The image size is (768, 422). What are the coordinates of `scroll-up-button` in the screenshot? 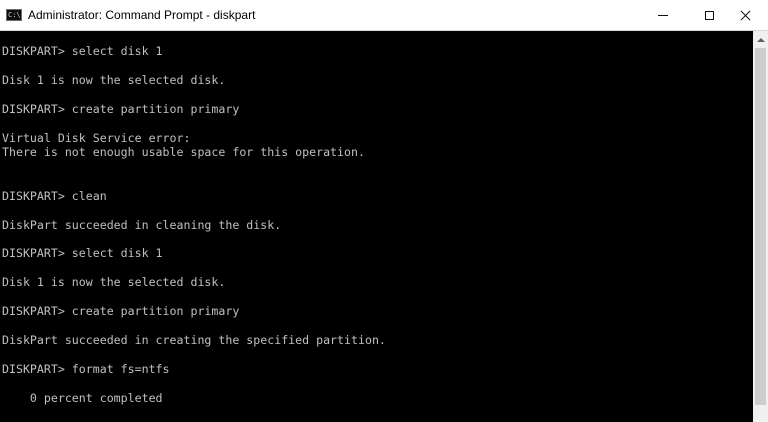 It's located at (760, 39).